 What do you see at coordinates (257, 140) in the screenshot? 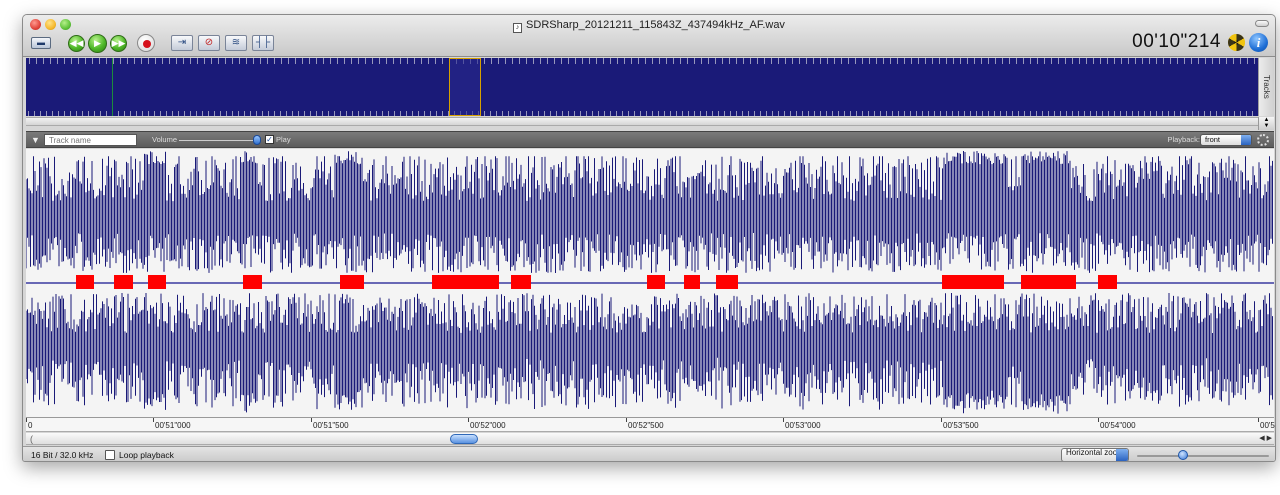
I see `volume-knob` at bounding box center [257, 140].